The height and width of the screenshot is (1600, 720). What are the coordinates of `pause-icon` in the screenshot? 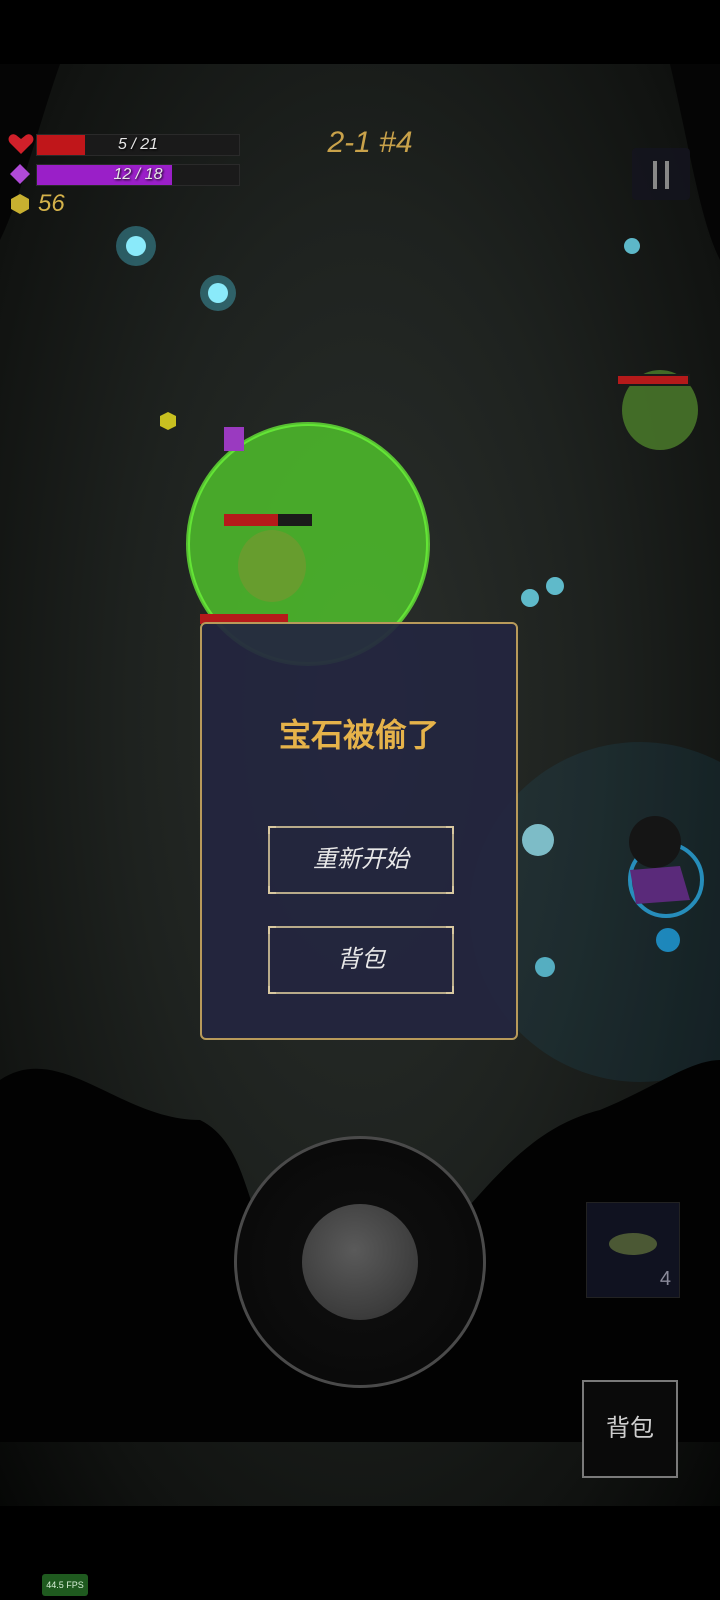 It's located at (655, 175).